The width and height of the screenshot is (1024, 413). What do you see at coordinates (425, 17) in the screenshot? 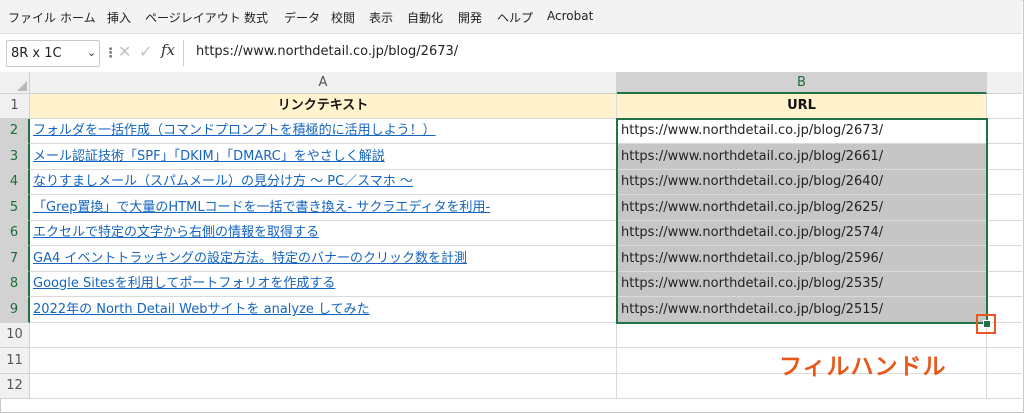
I see `menu-automate: 自動化` at bounding box center [425, 17].